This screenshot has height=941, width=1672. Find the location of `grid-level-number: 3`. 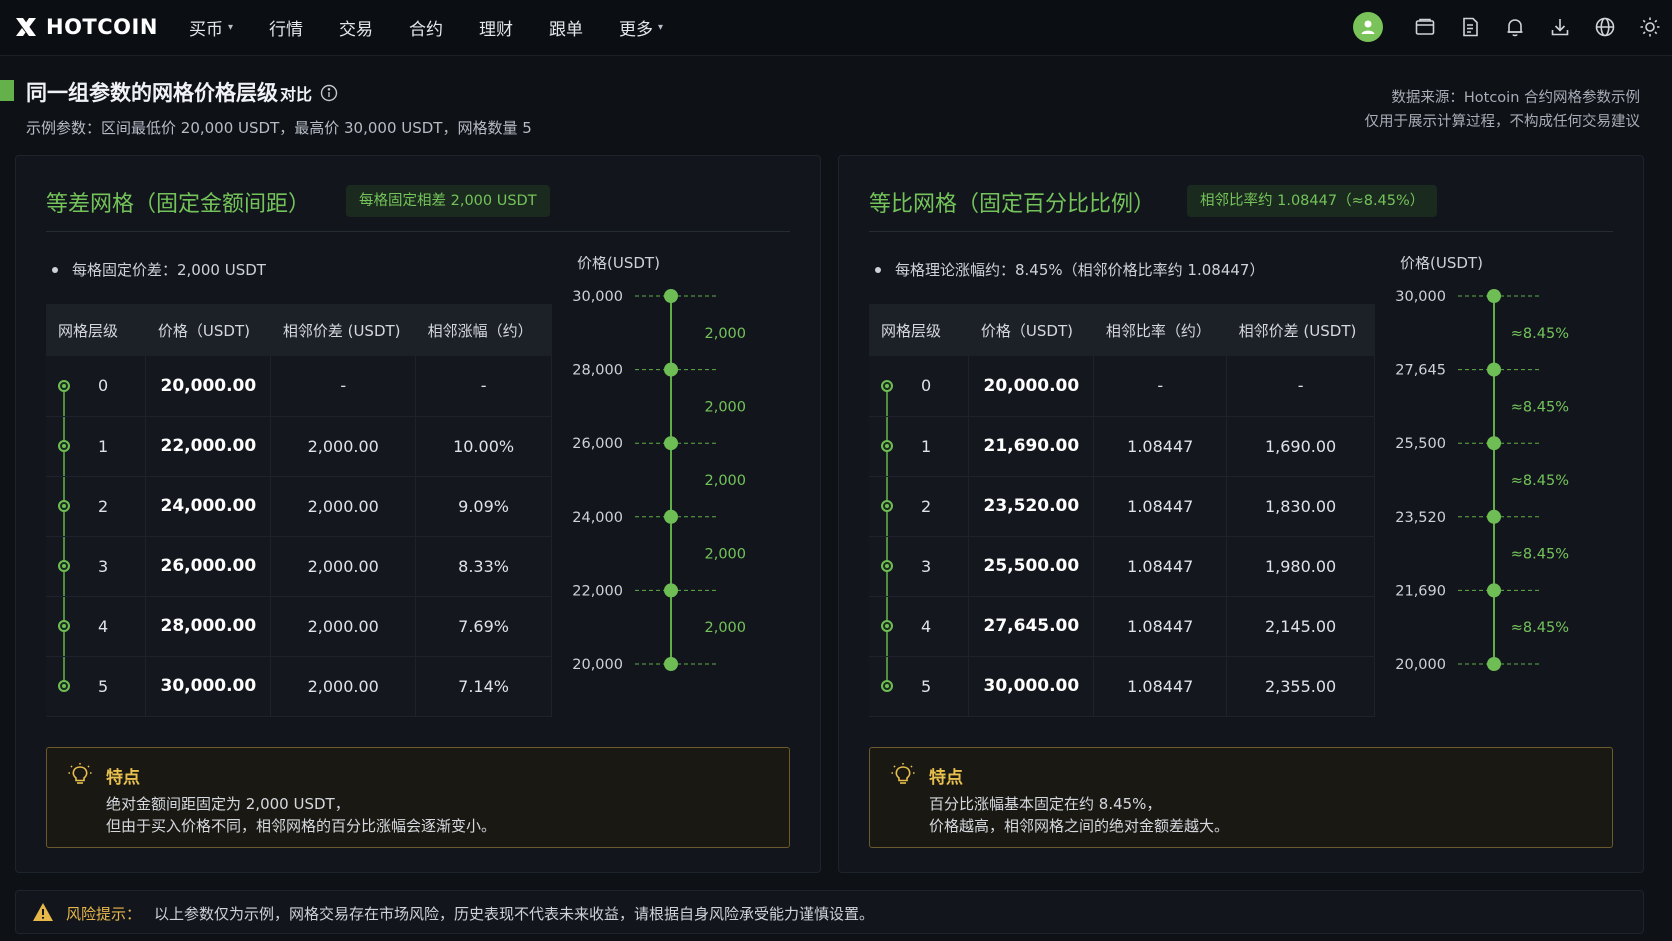

grid-level-number: 3 is located at coordinates (103, 566).